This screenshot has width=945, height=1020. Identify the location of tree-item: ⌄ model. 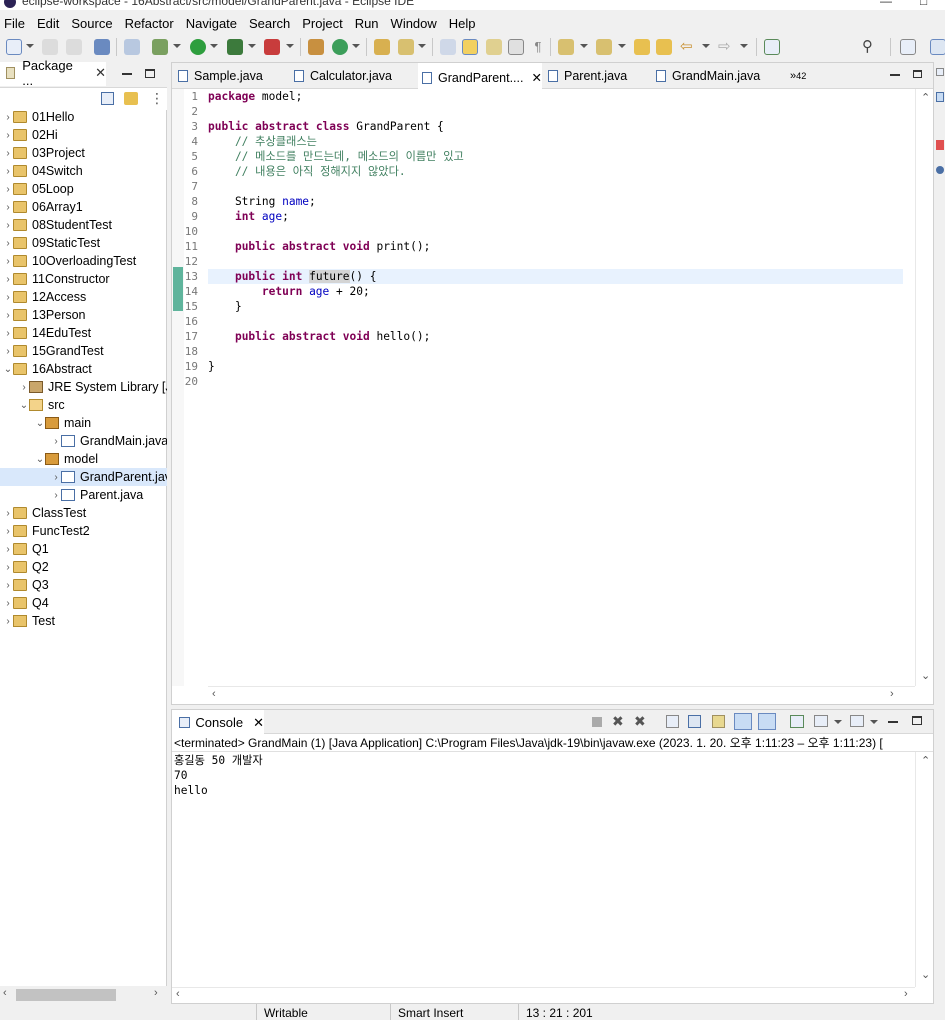
(83, 459).